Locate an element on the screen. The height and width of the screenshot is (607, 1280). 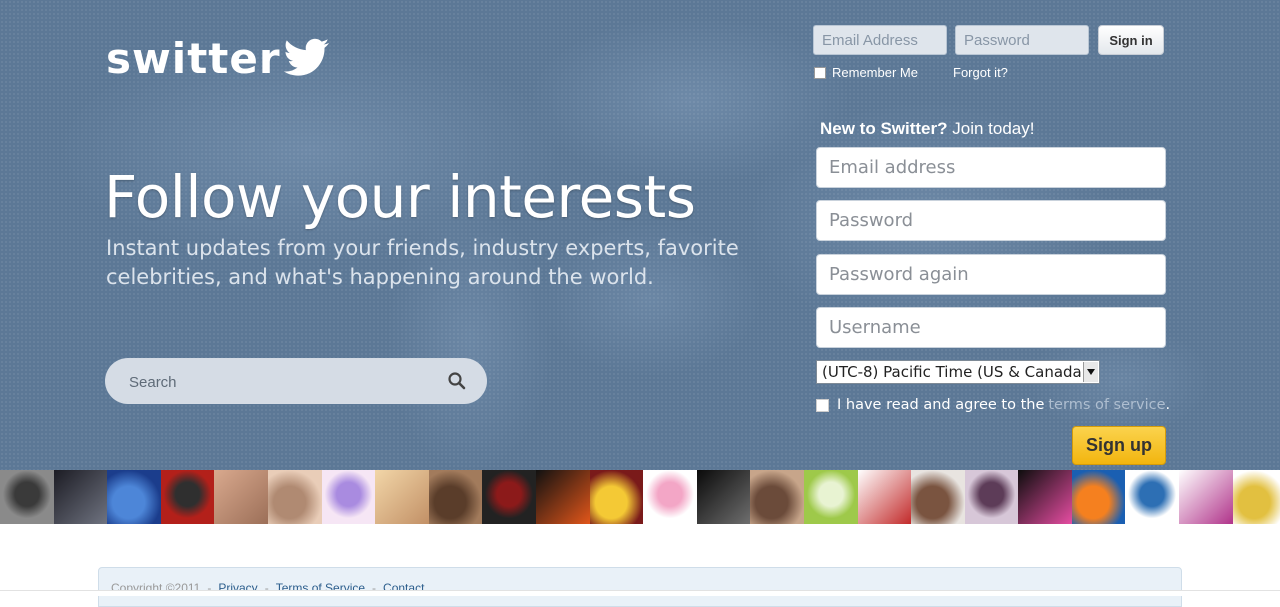
bird-icon is located at coordinates (306, 57).